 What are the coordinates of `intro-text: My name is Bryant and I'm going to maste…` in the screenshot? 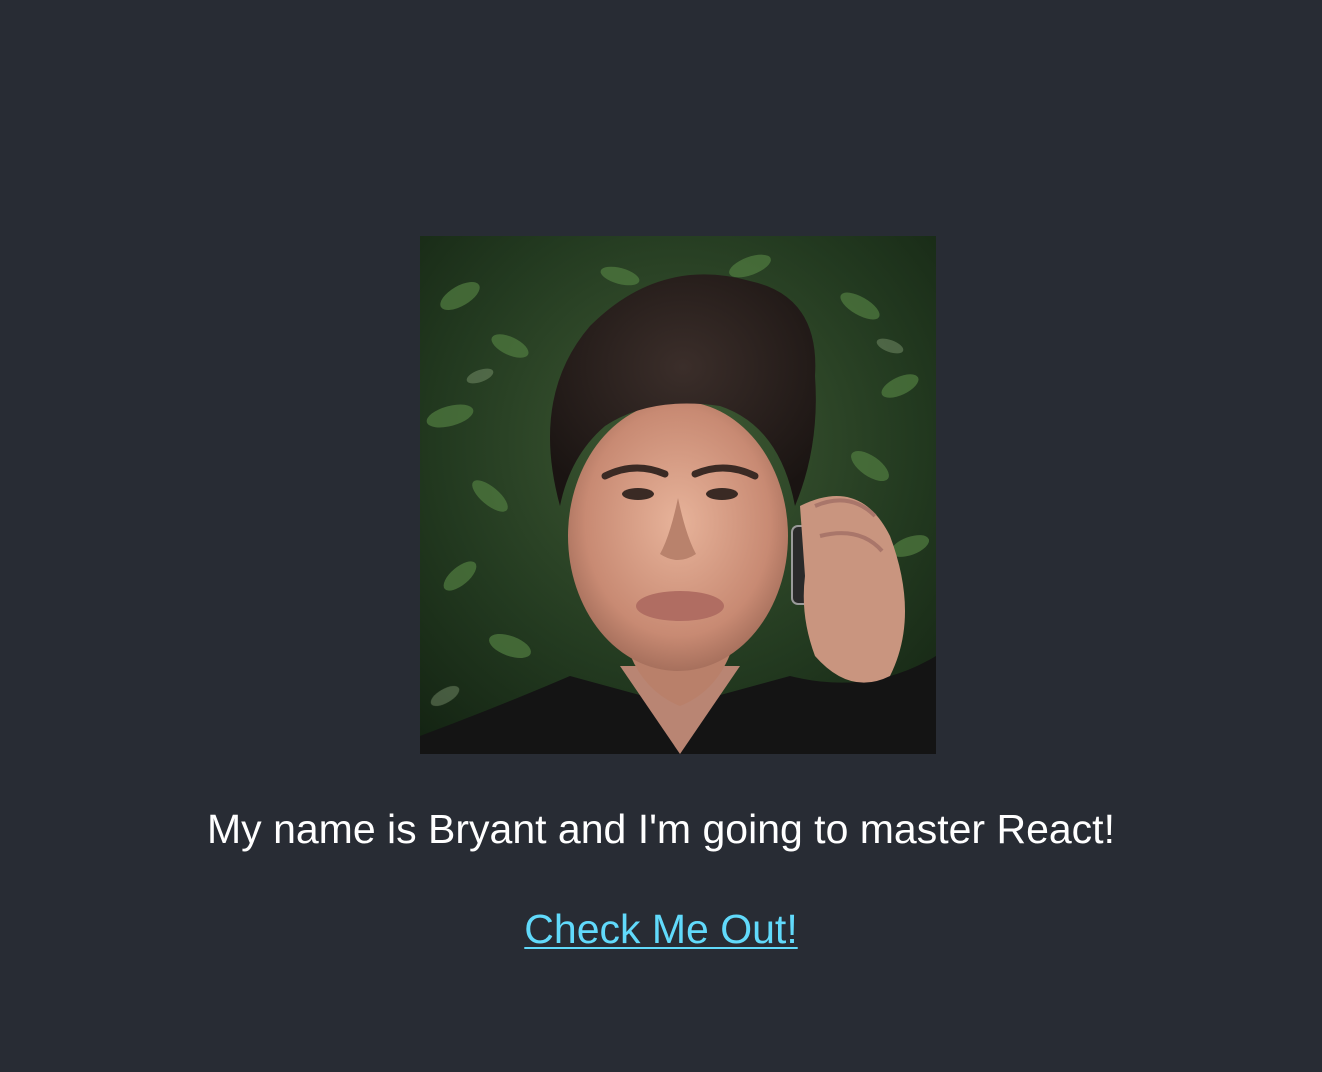 It's located at (661, 829).